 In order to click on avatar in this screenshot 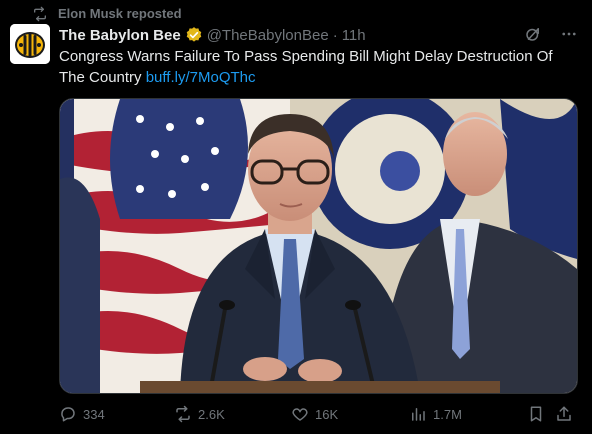, I will do `click(30, 44)`.